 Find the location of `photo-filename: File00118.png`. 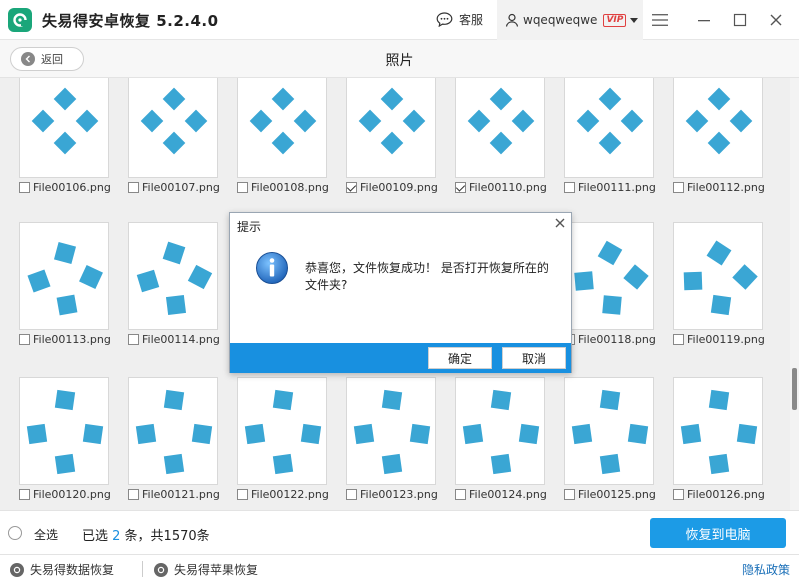

photo-filename: File00118.png is located at coordinates (617, 339).